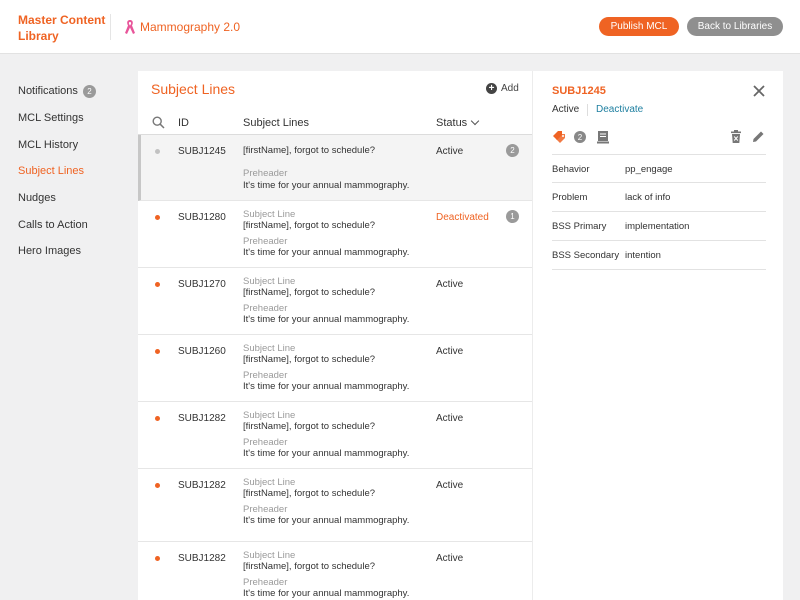 Image resolution: width=800 pixels, height=600 pixels. I want to click on column-header-subject-lines: Subject Lines, so click(276, 123).